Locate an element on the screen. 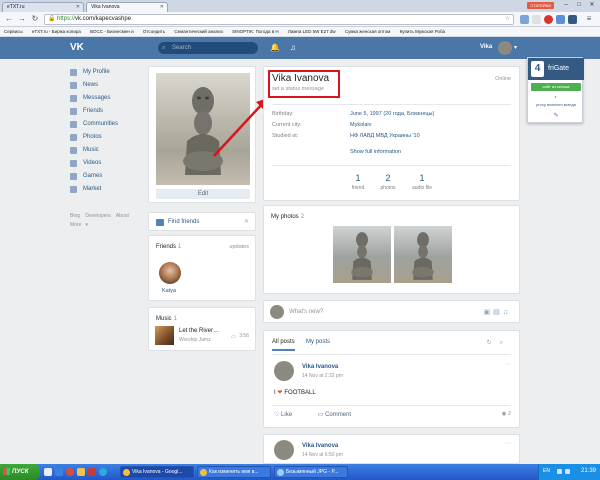  footer-link-about: About is located at coordinates (122, 216).